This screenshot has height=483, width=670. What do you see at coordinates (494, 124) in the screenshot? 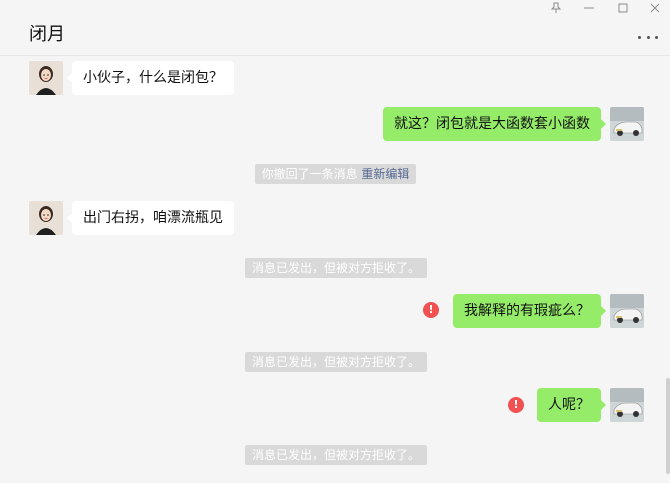
I see `sent-message: 就这？闭包就是大函数套小函数` at bounding box center [494, 124].